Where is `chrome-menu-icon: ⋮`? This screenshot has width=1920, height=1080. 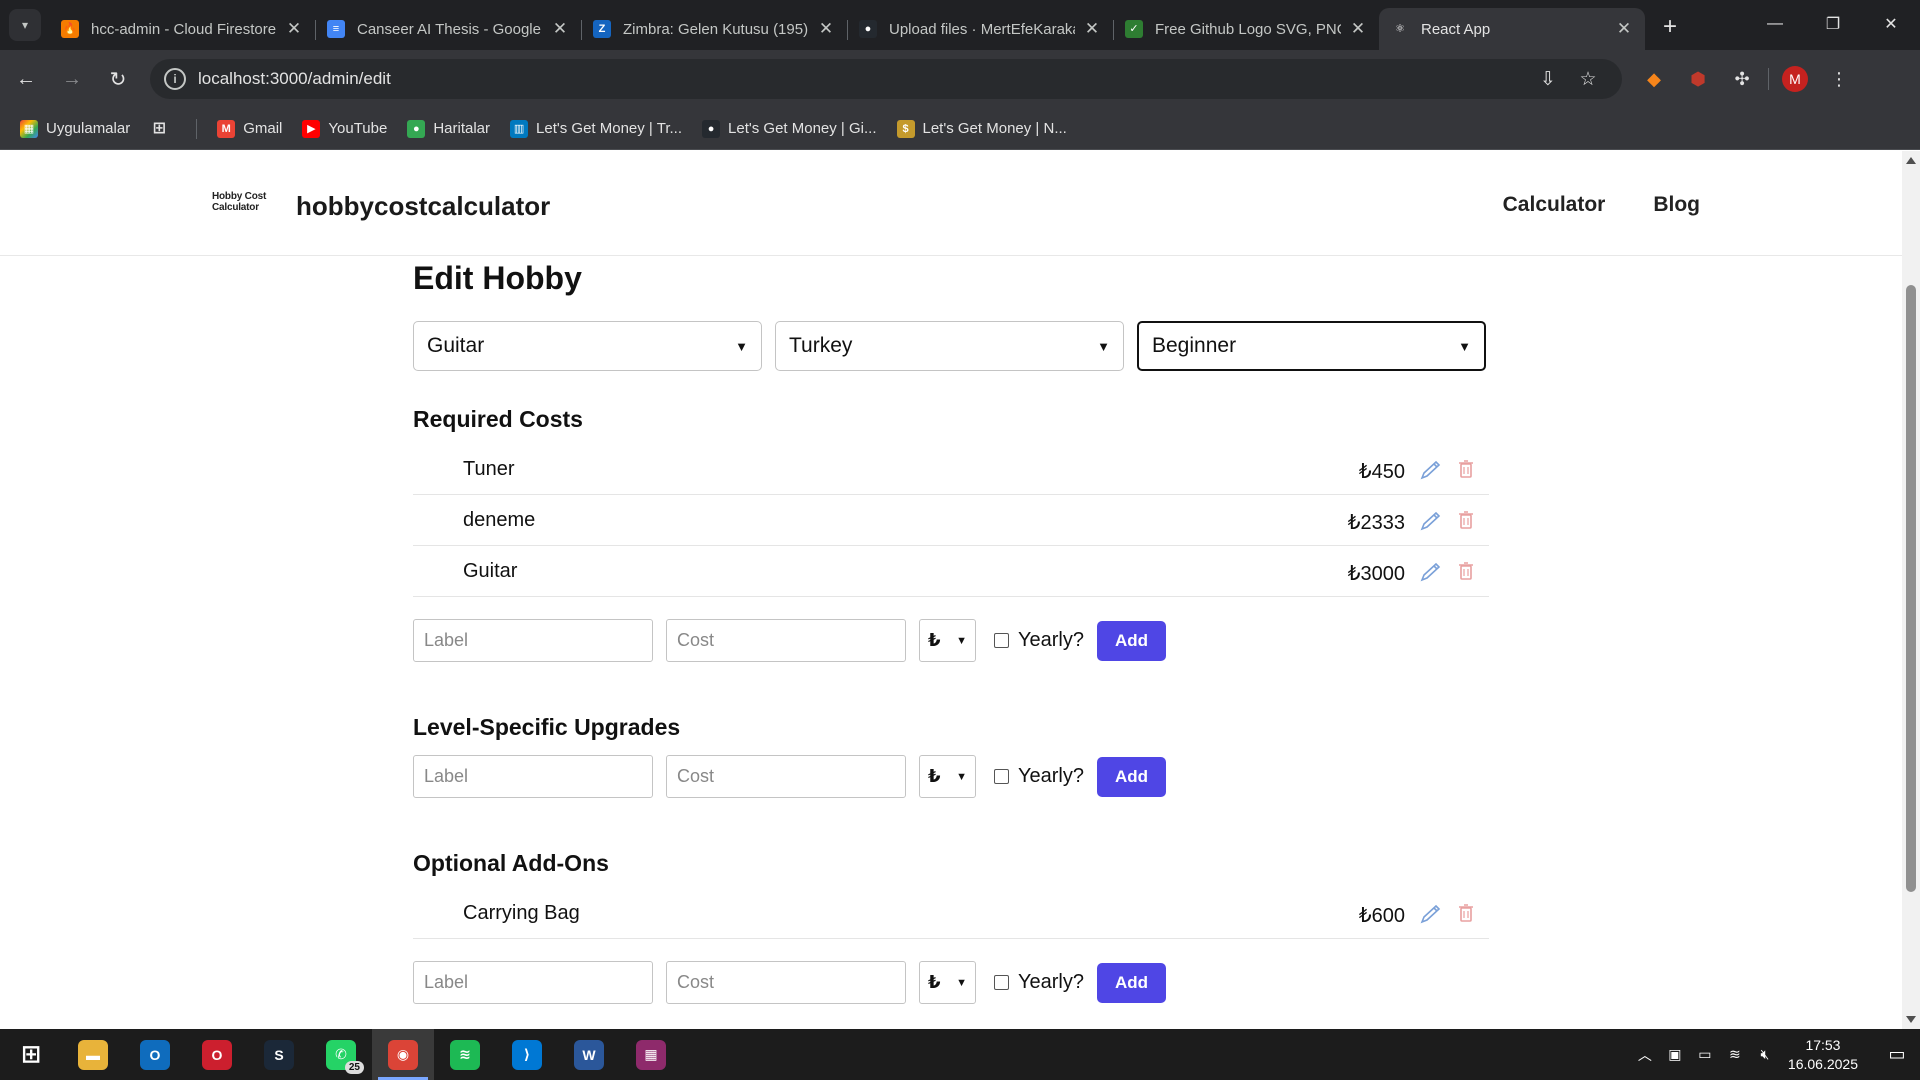 chrome-menu-icon: ⋮ is located at coordinates (1839, 79).